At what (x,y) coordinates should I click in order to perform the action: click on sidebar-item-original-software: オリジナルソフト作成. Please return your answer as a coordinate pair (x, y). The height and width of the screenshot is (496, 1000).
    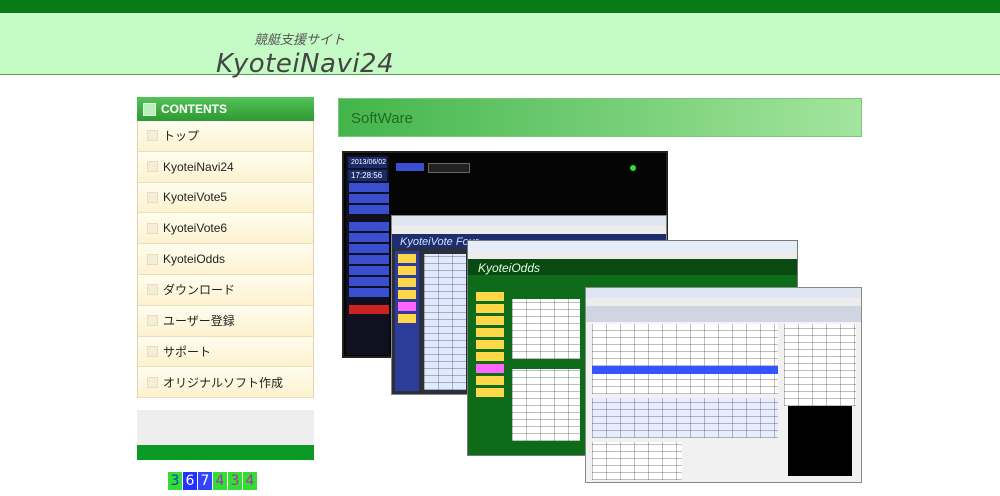
    Looking at the image, I should click on (225, 383).